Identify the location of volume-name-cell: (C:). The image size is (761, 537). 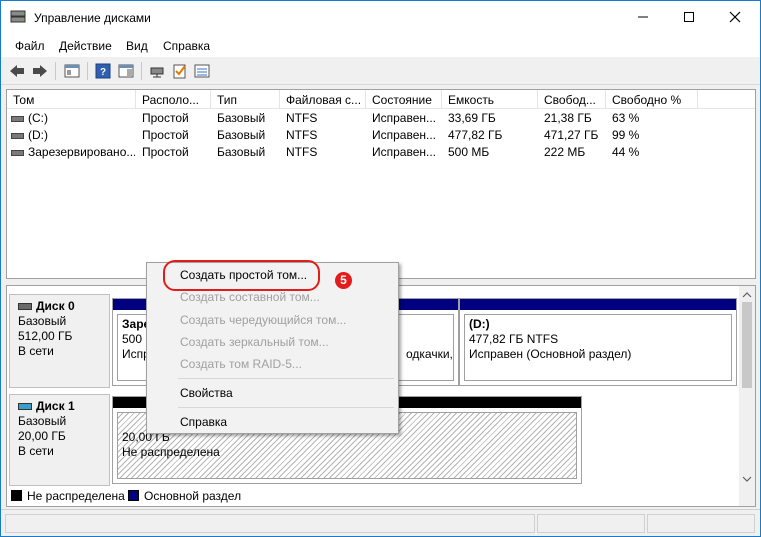
(73, 118).